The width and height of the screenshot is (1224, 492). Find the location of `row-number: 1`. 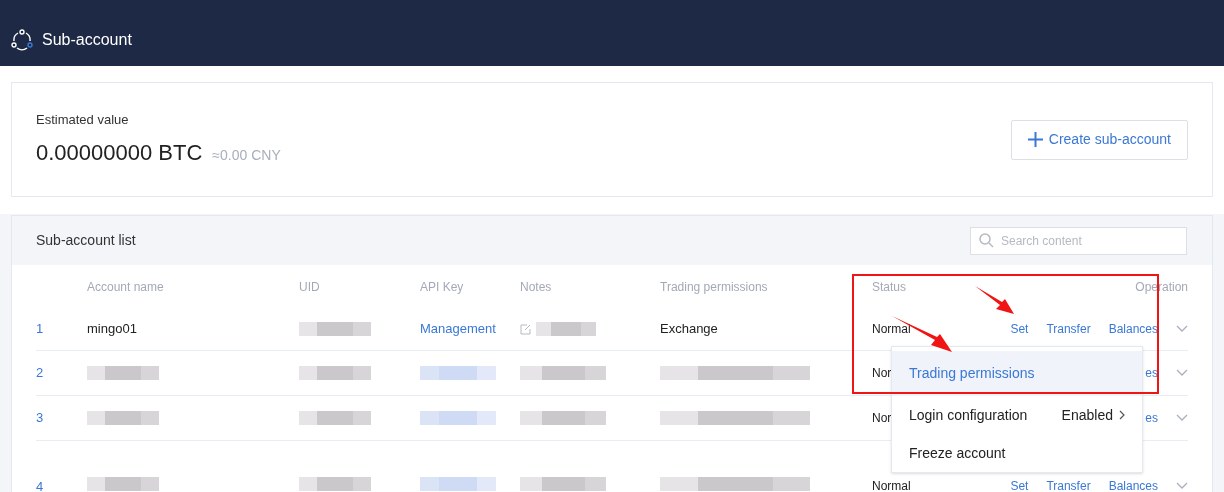

row-number: 1 is located at coordinates (40, 329).